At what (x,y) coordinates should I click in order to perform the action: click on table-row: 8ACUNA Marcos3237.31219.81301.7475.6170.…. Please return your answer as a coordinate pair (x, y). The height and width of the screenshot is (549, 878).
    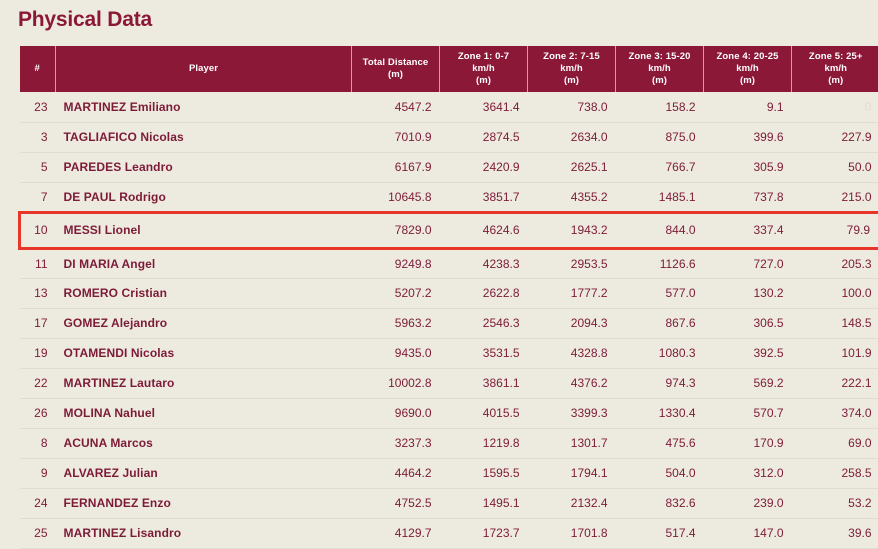
    Looking at the image, I should click on (449, 443).